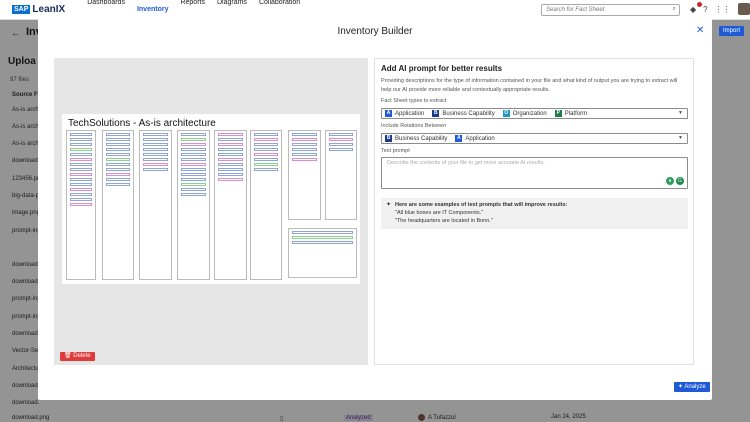 Image resolution: width=750 pixels, height=422 pixels. I want to click on fact-types-label: Fact Sheet types to extract, so click(414, 101).